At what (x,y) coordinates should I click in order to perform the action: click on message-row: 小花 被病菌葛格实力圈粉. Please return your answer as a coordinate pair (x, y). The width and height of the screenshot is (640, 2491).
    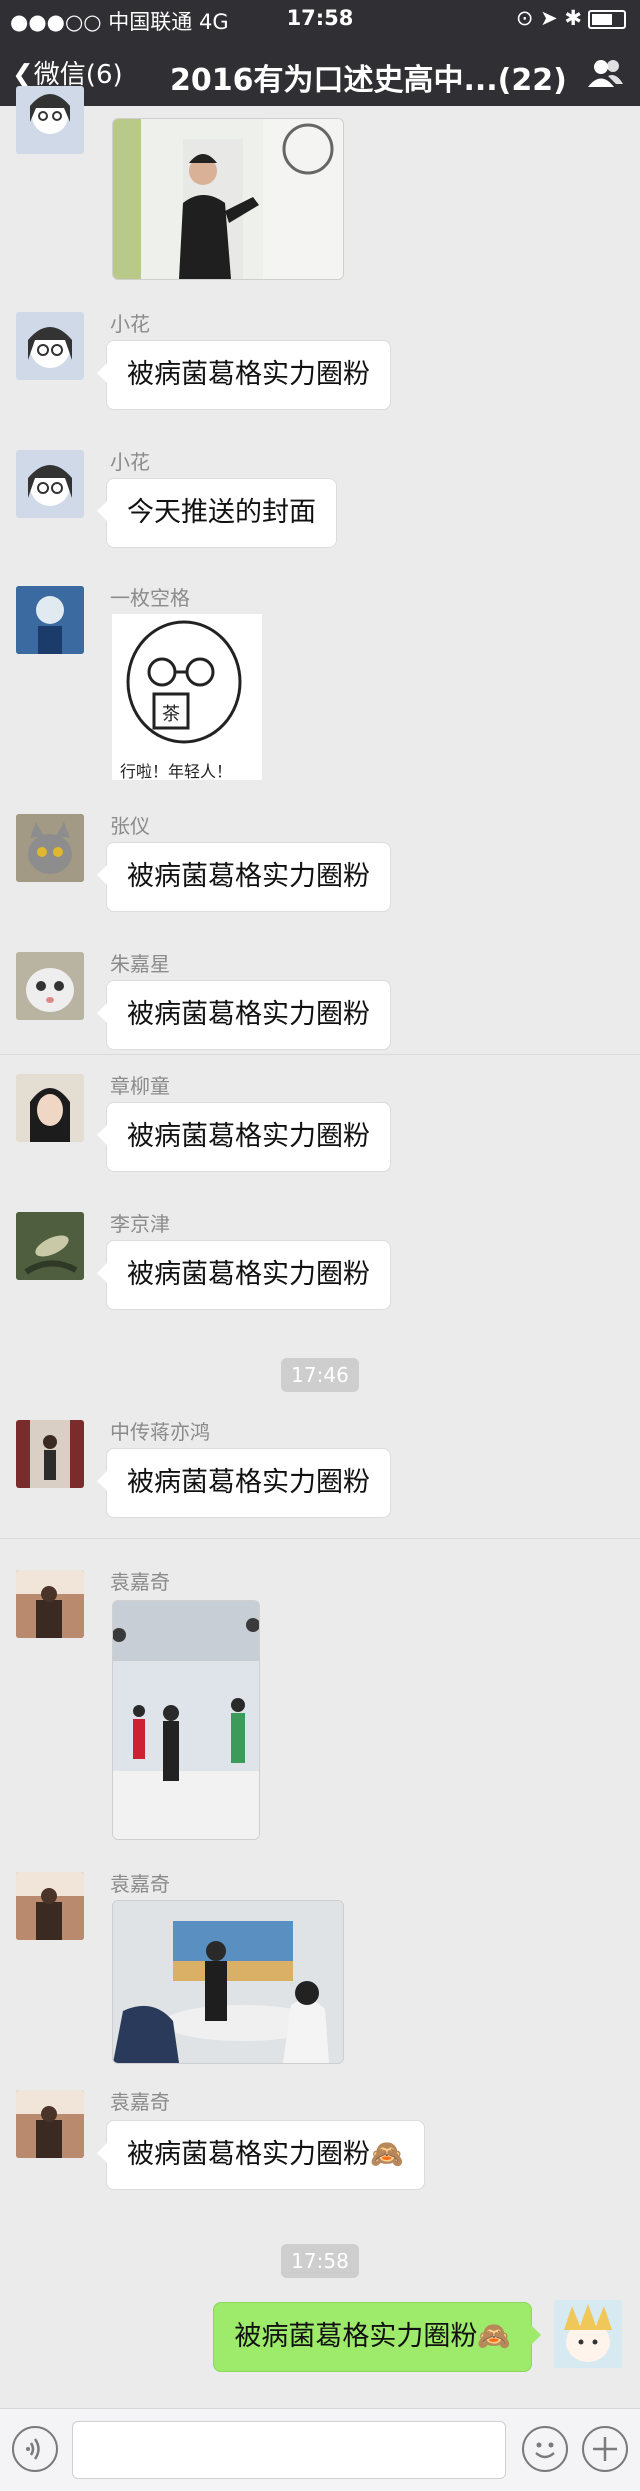
    Looking at the image, I should click on (320, 361).